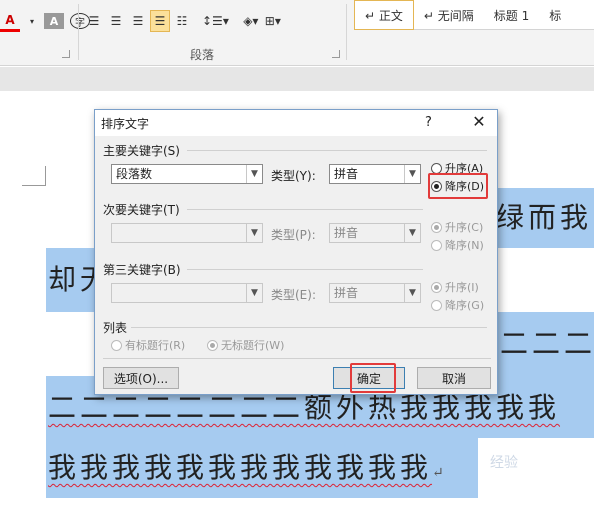 The image size is (594, 509). Describe the element at coordinates (542, 218) in the screenshot. I see `doc-line-1: 绿而我` at that location.